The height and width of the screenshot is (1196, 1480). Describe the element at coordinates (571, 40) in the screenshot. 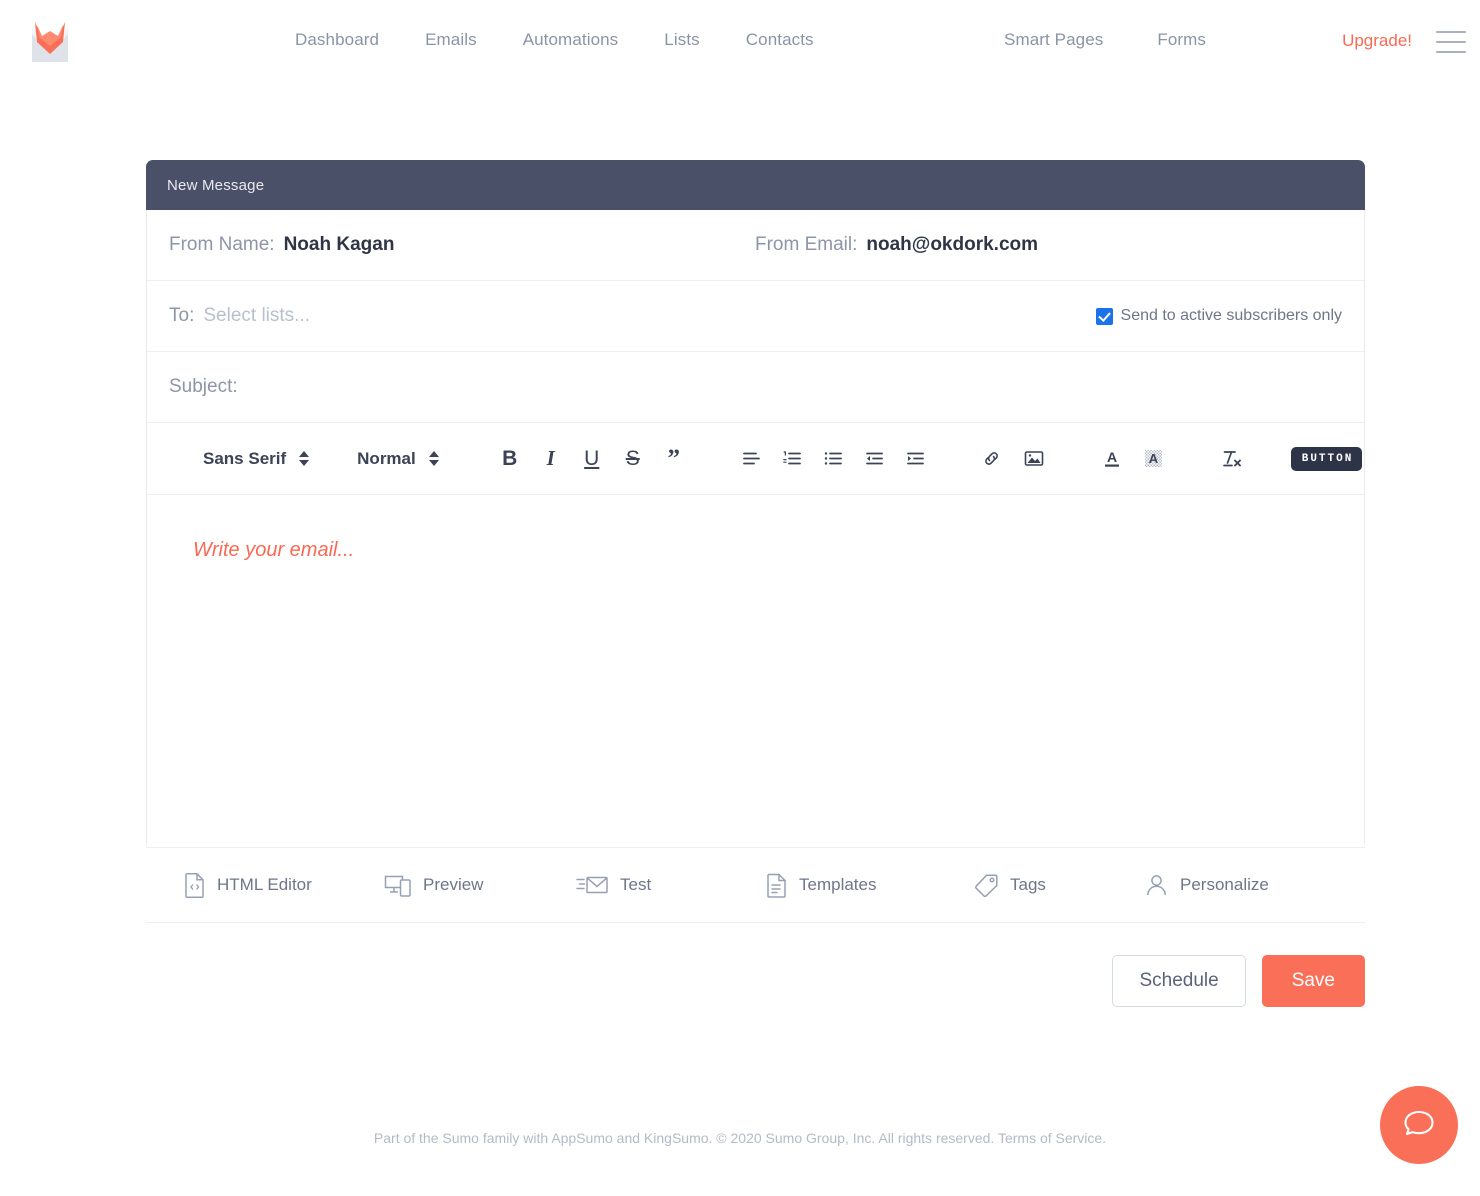

I see `nav-link-automations: Automations` at that location.